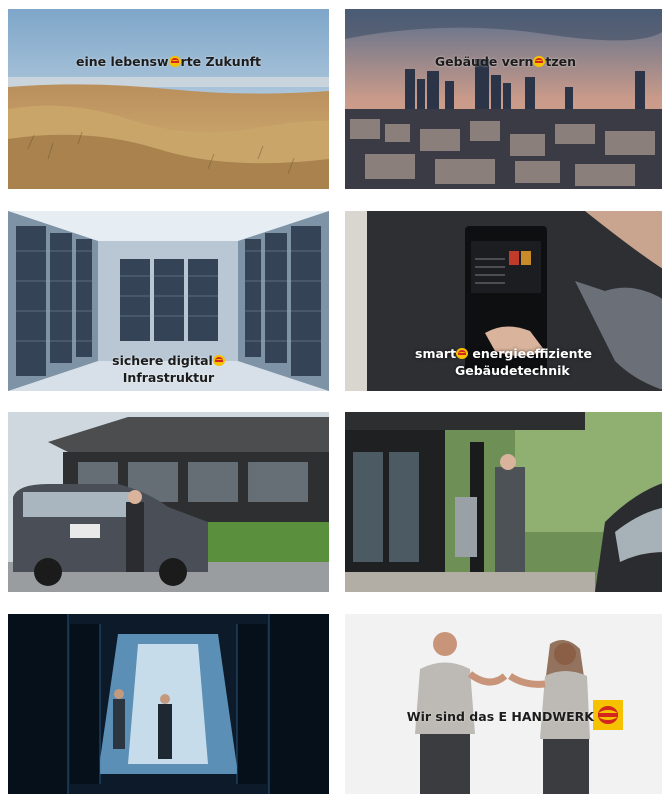 This screenshot has height=796, width=662. Describe the element at coordinates (512, 370) in the screenshot. I see `caption-part: Gebäudetechnik` at that location.